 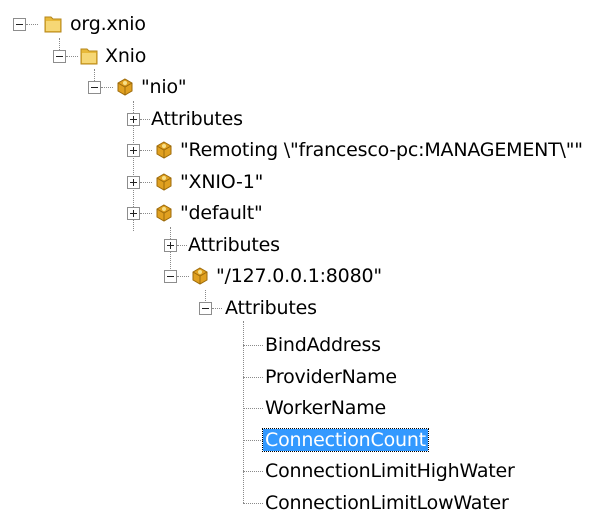 I want to click on tree-node-xnio-1: "XNIO-1", so click(x=150, y=182).